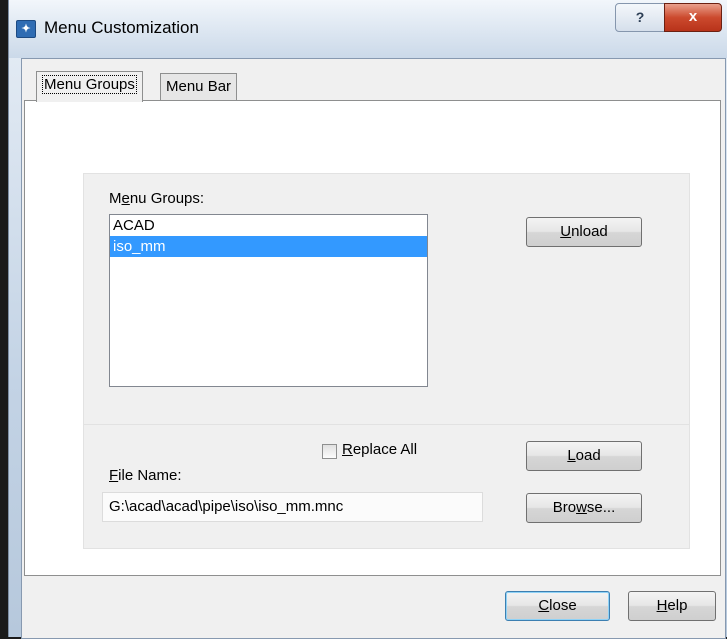 This screenshot has width=727, height=639. I want to click on title-bar: ✦ Menu Customization ? x, so click(368, 29).